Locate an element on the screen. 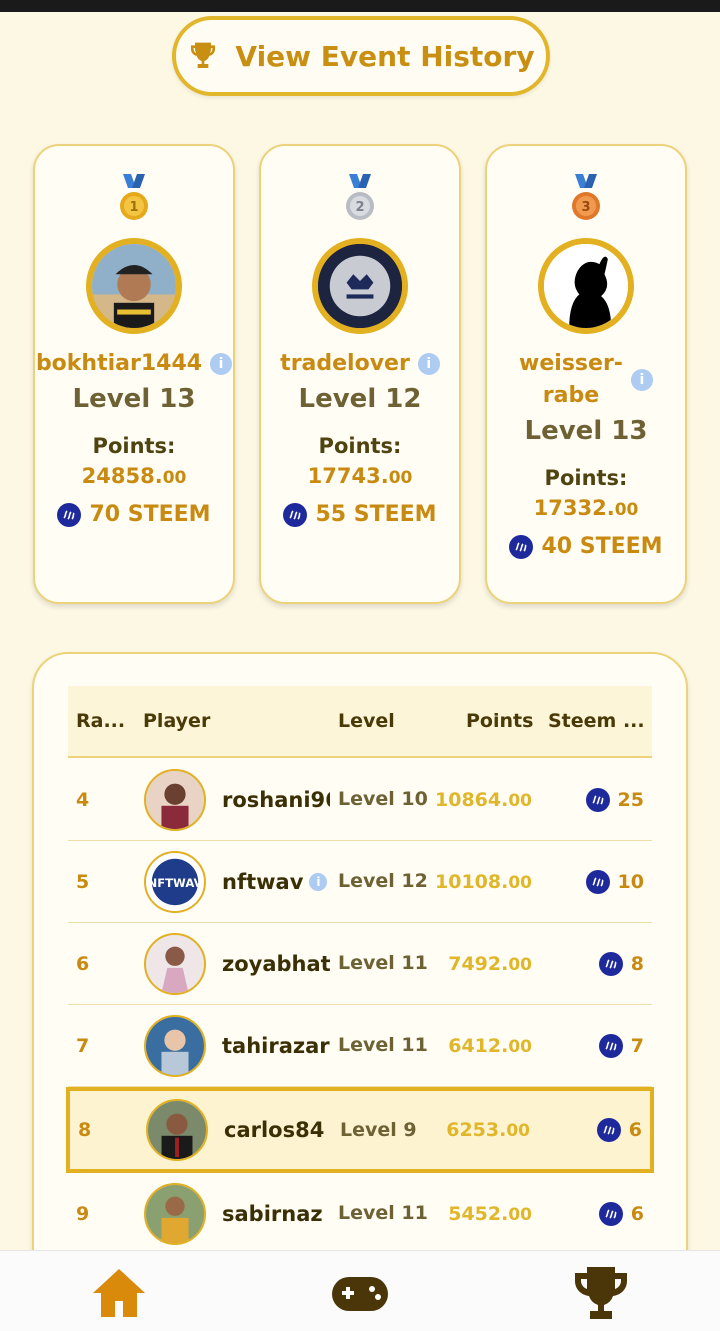  bronze-medal-icon: 3 is located at coordinates (586, 197).